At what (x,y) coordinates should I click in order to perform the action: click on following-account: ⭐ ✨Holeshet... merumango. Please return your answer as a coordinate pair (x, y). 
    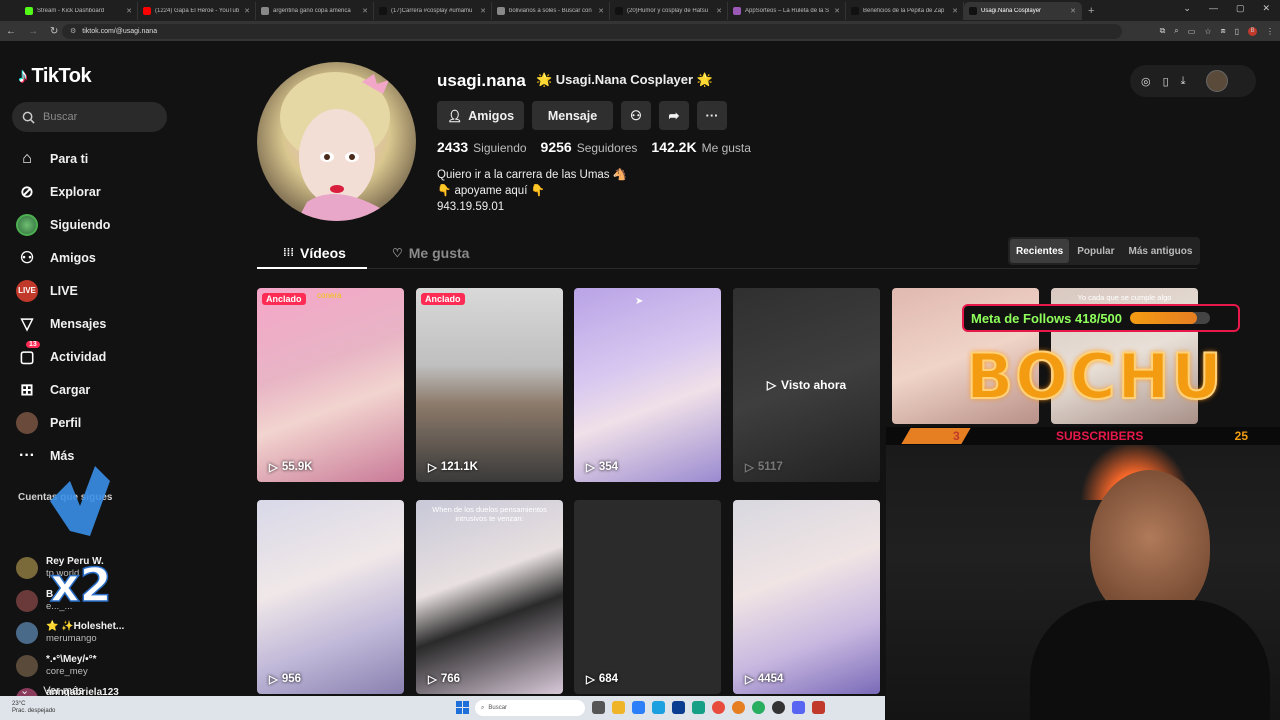
    Looking at the image, I should click on (70, 633).